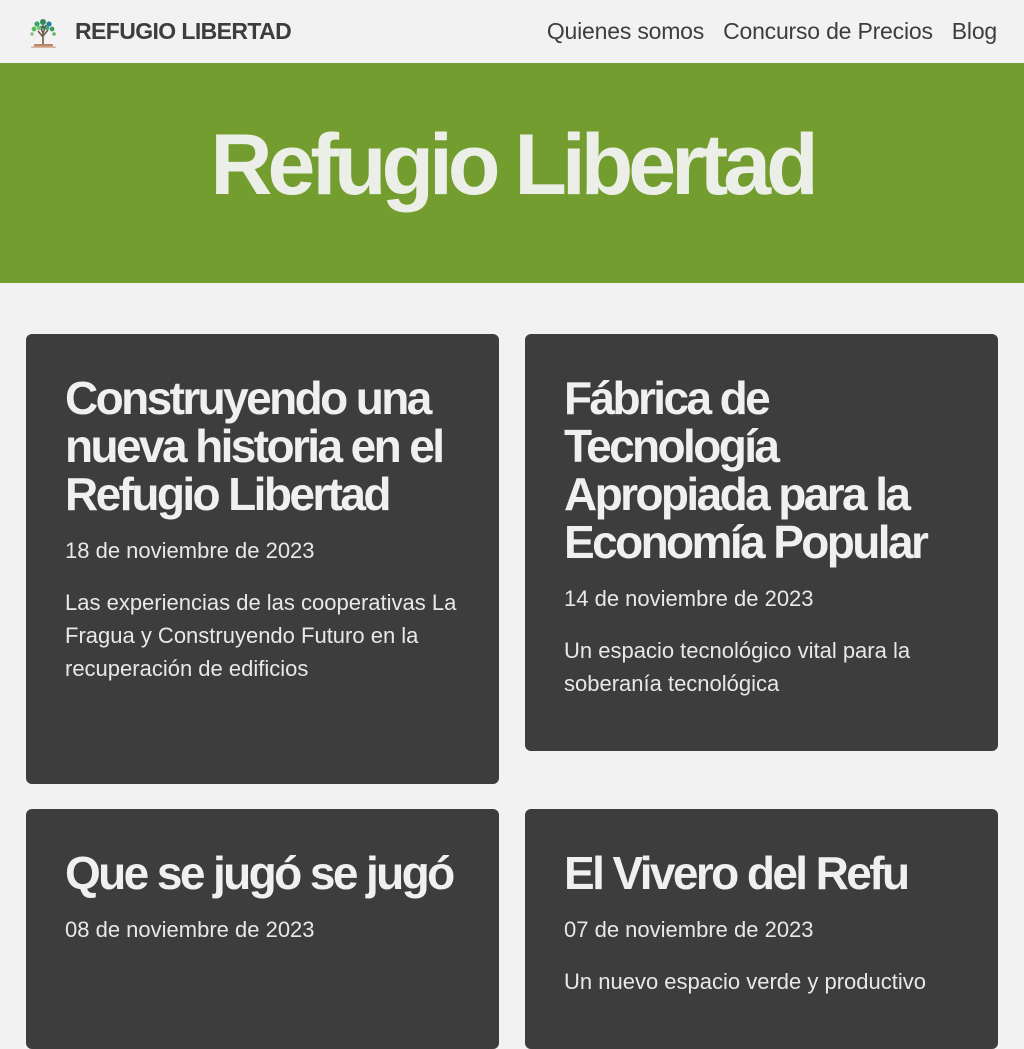 This screenshot has height=1049, width=1024. I want to click on post-excerpt: Un nuevo espacio verde y productivo, so click(745, 981).